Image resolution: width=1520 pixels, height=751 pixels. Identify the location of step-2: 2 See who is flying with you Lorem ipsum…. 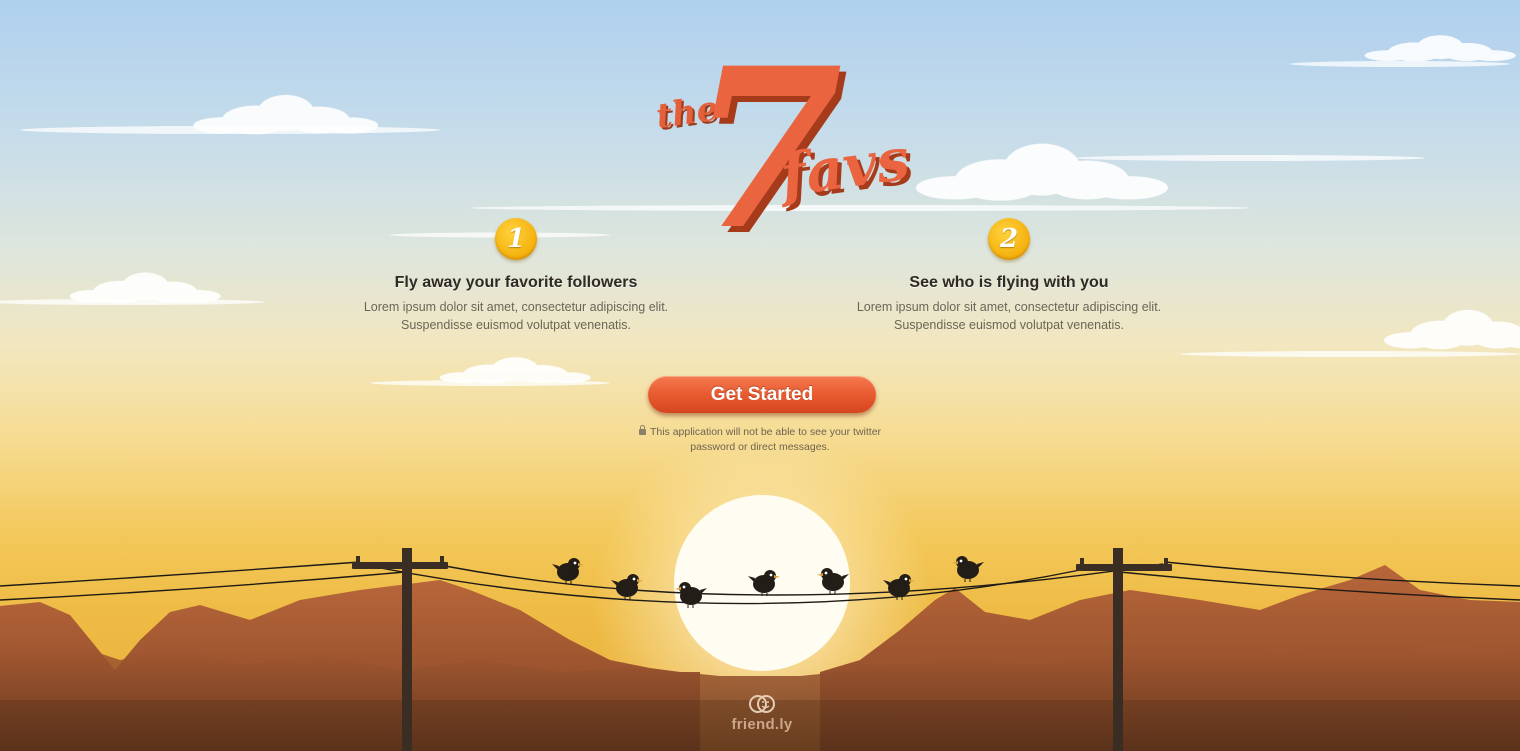
(1009, 276).